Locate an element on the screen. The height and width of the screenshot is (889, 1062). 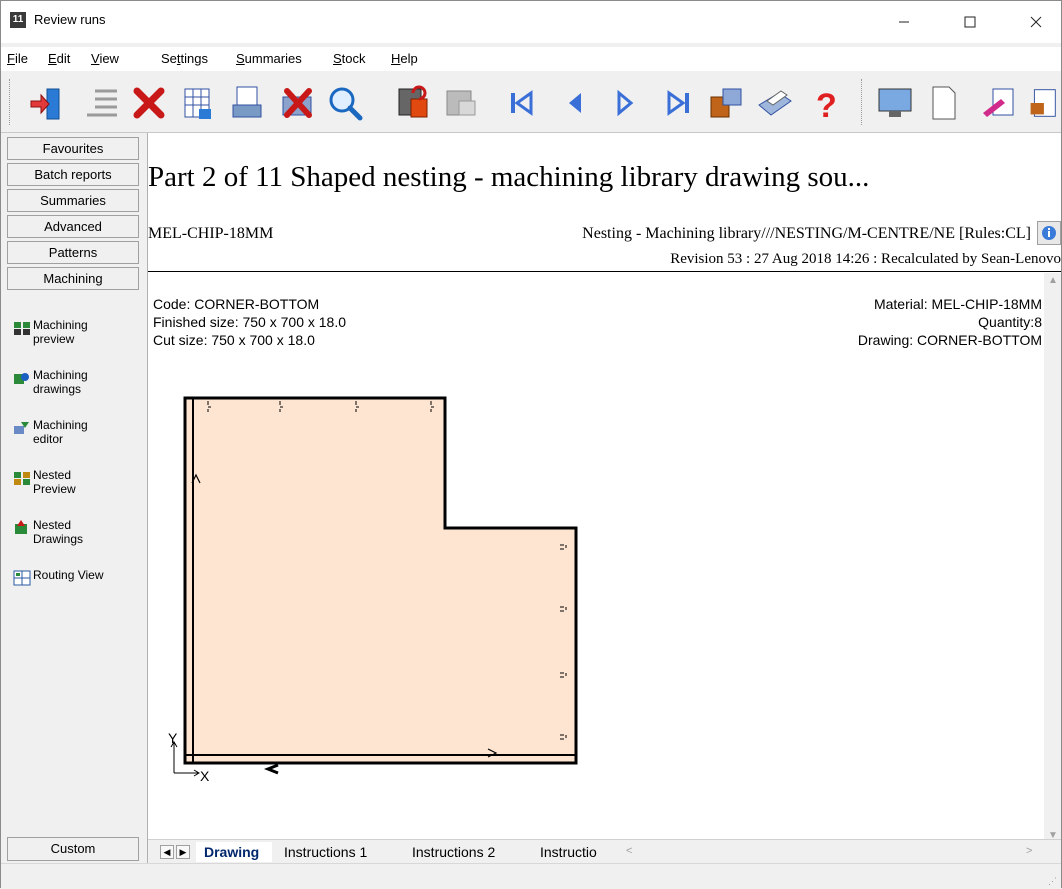
previous-icon is located at coordinates (575, 103).